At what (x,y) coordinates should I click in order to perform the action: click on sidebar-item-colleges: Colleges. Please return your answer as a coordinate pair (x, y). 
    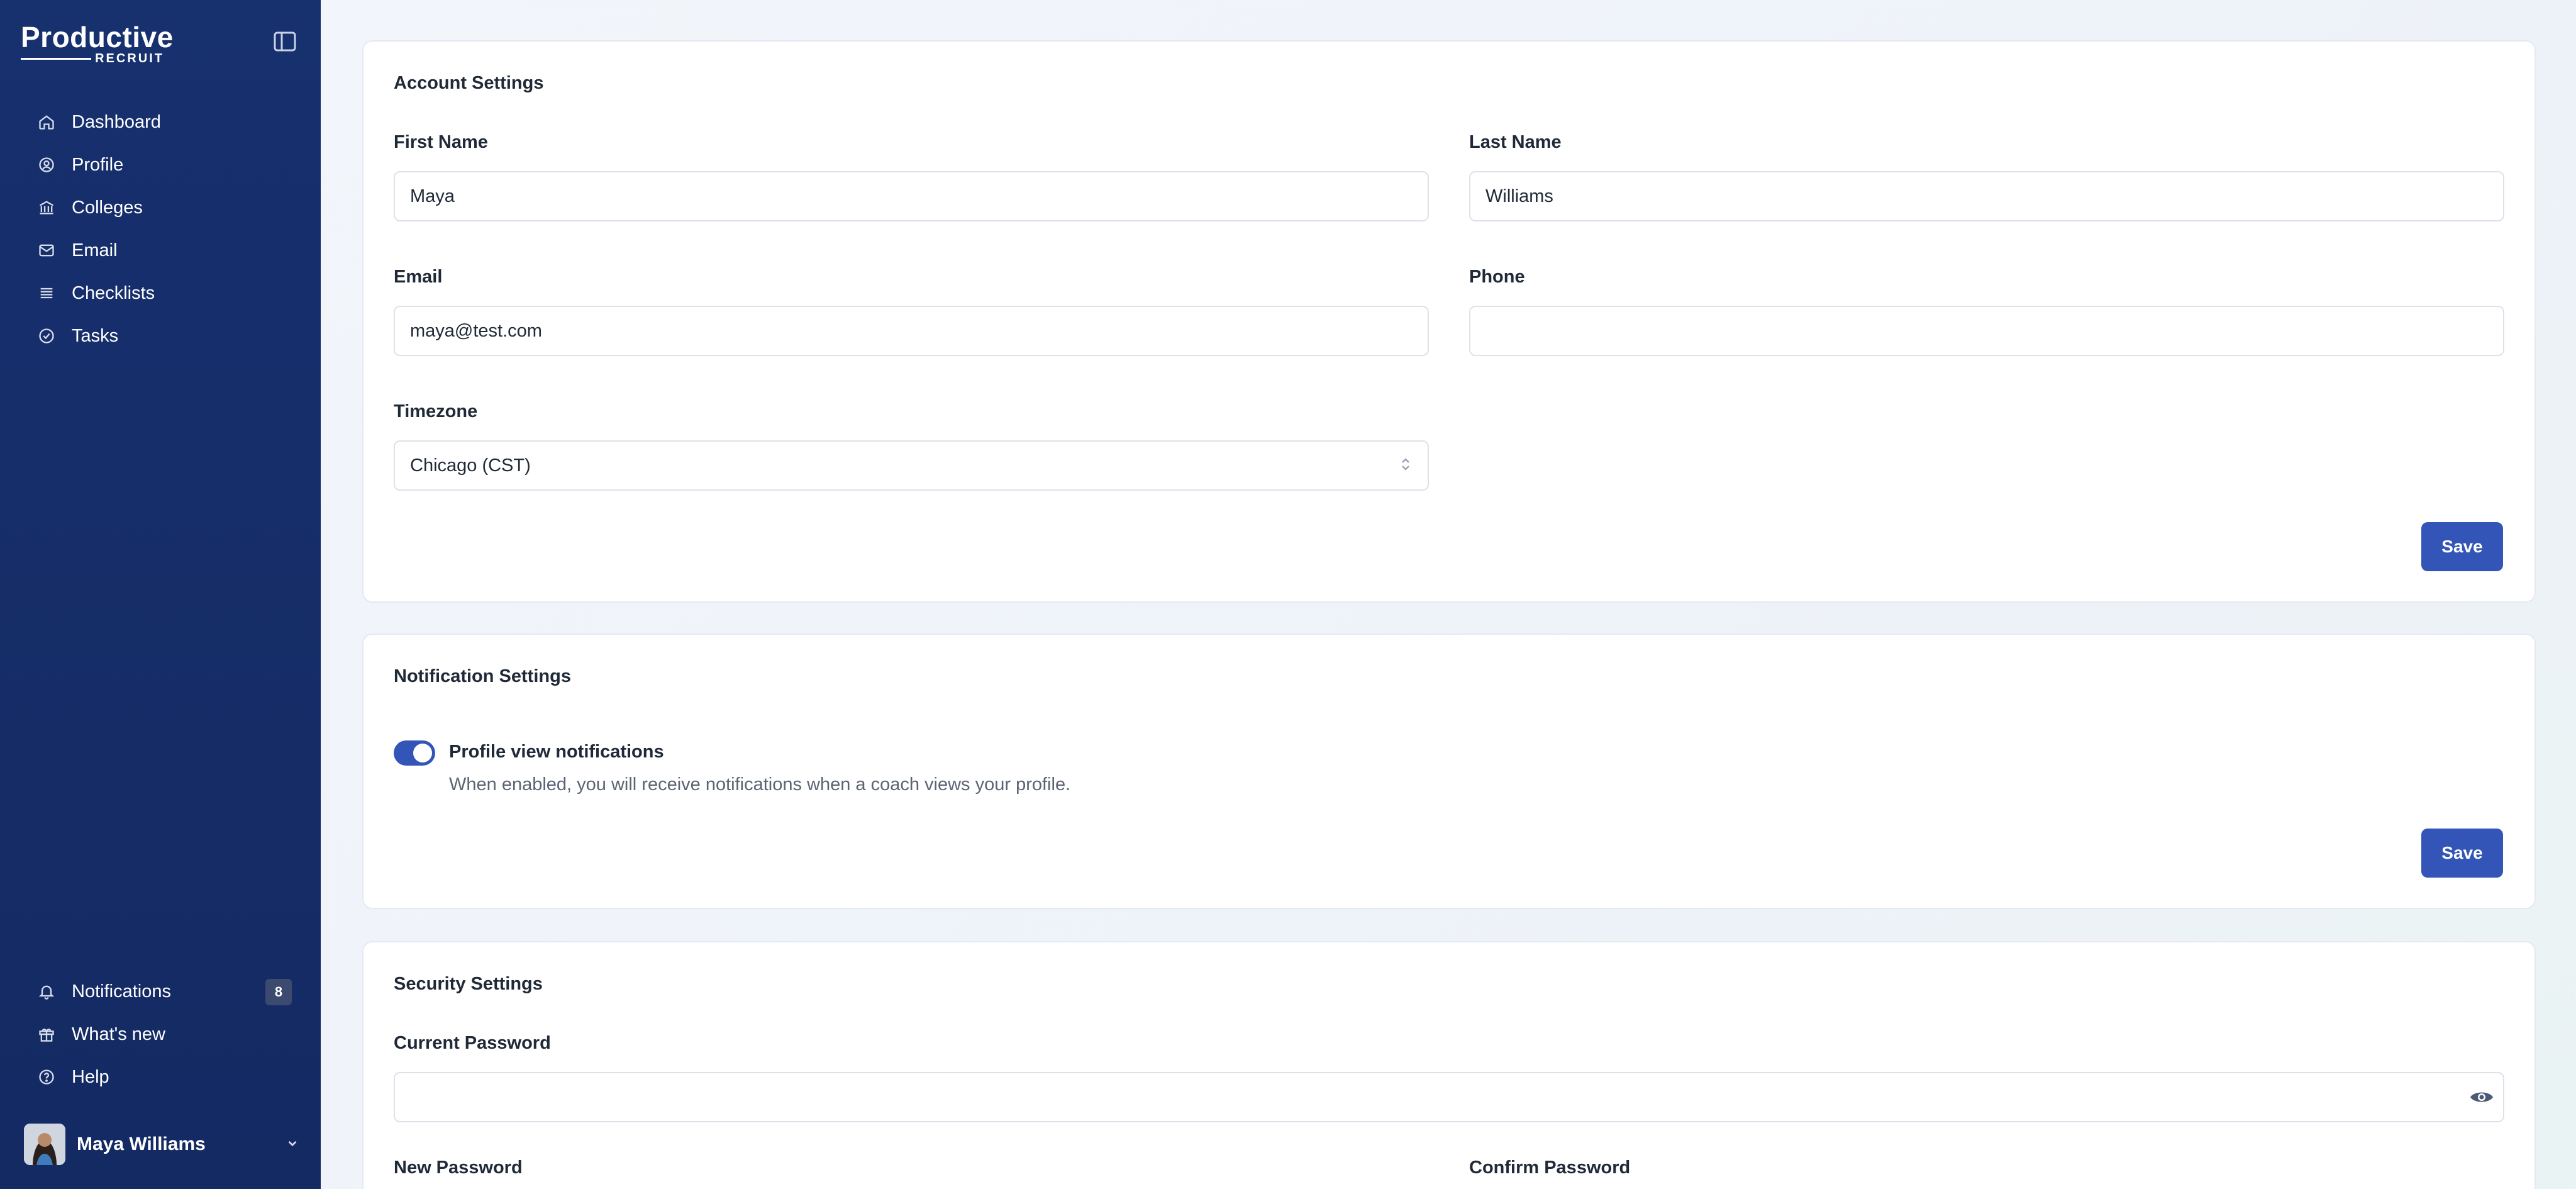
    Looking at the image, I should click on (160, 207).